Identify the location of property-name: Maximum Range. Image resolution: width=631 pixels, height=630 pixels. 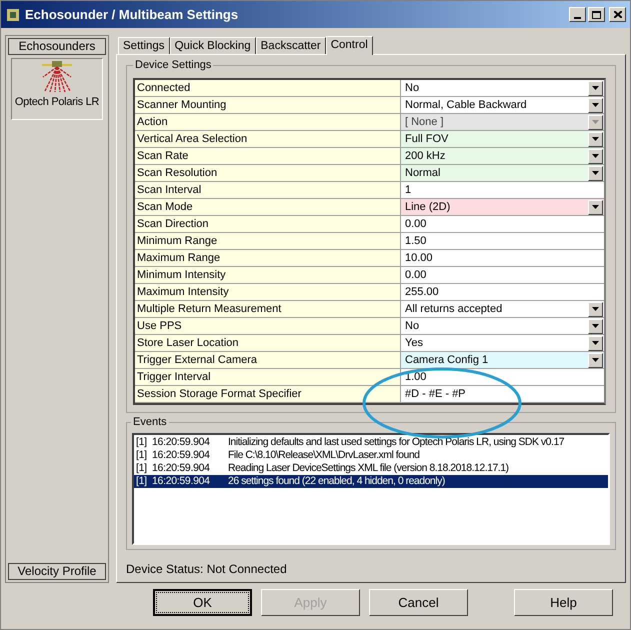
(268, 258).